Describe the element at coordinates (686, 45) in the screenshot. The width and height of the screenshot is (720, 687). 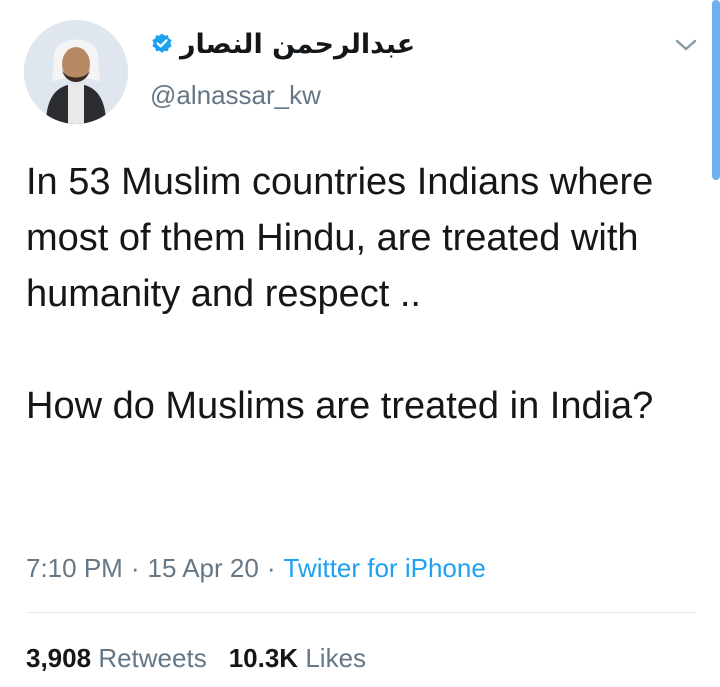
I see `chevron-down-icon` at that location.